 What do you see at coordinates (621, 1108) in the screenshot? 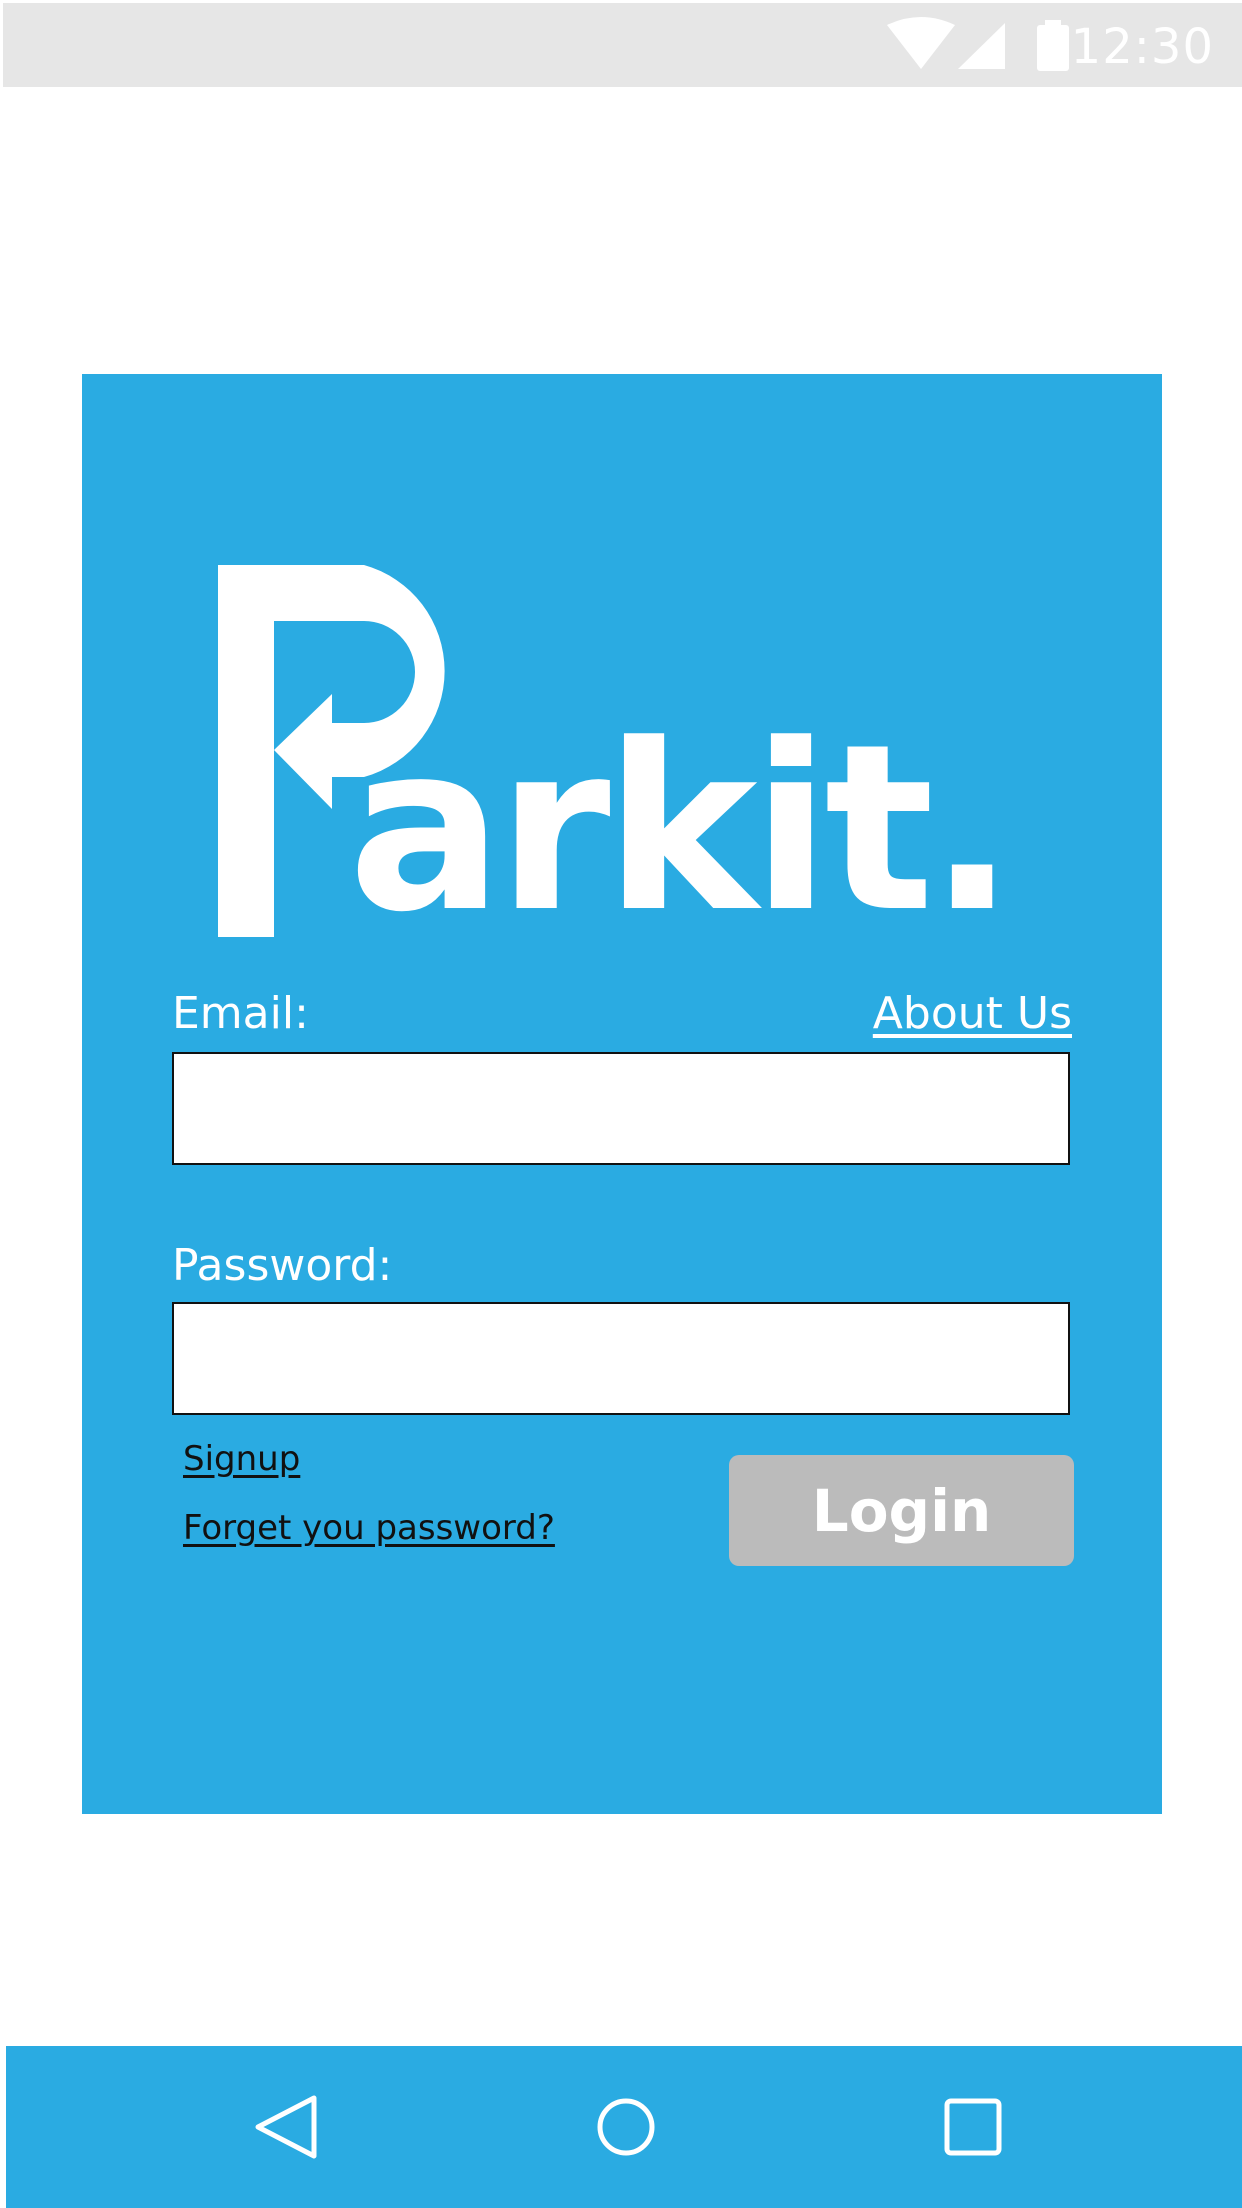
I see `email-field` at bounding box center [621, 1108].